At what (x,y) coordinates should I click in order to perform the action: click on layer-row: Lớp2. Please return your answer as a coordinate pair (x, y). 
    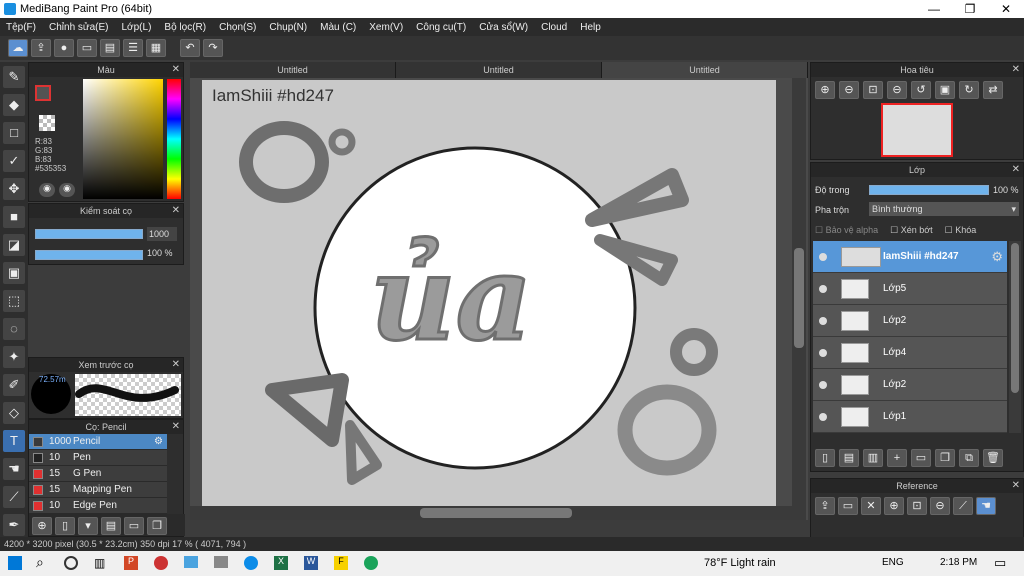
    Looking at the image, I should click on (910, 385).